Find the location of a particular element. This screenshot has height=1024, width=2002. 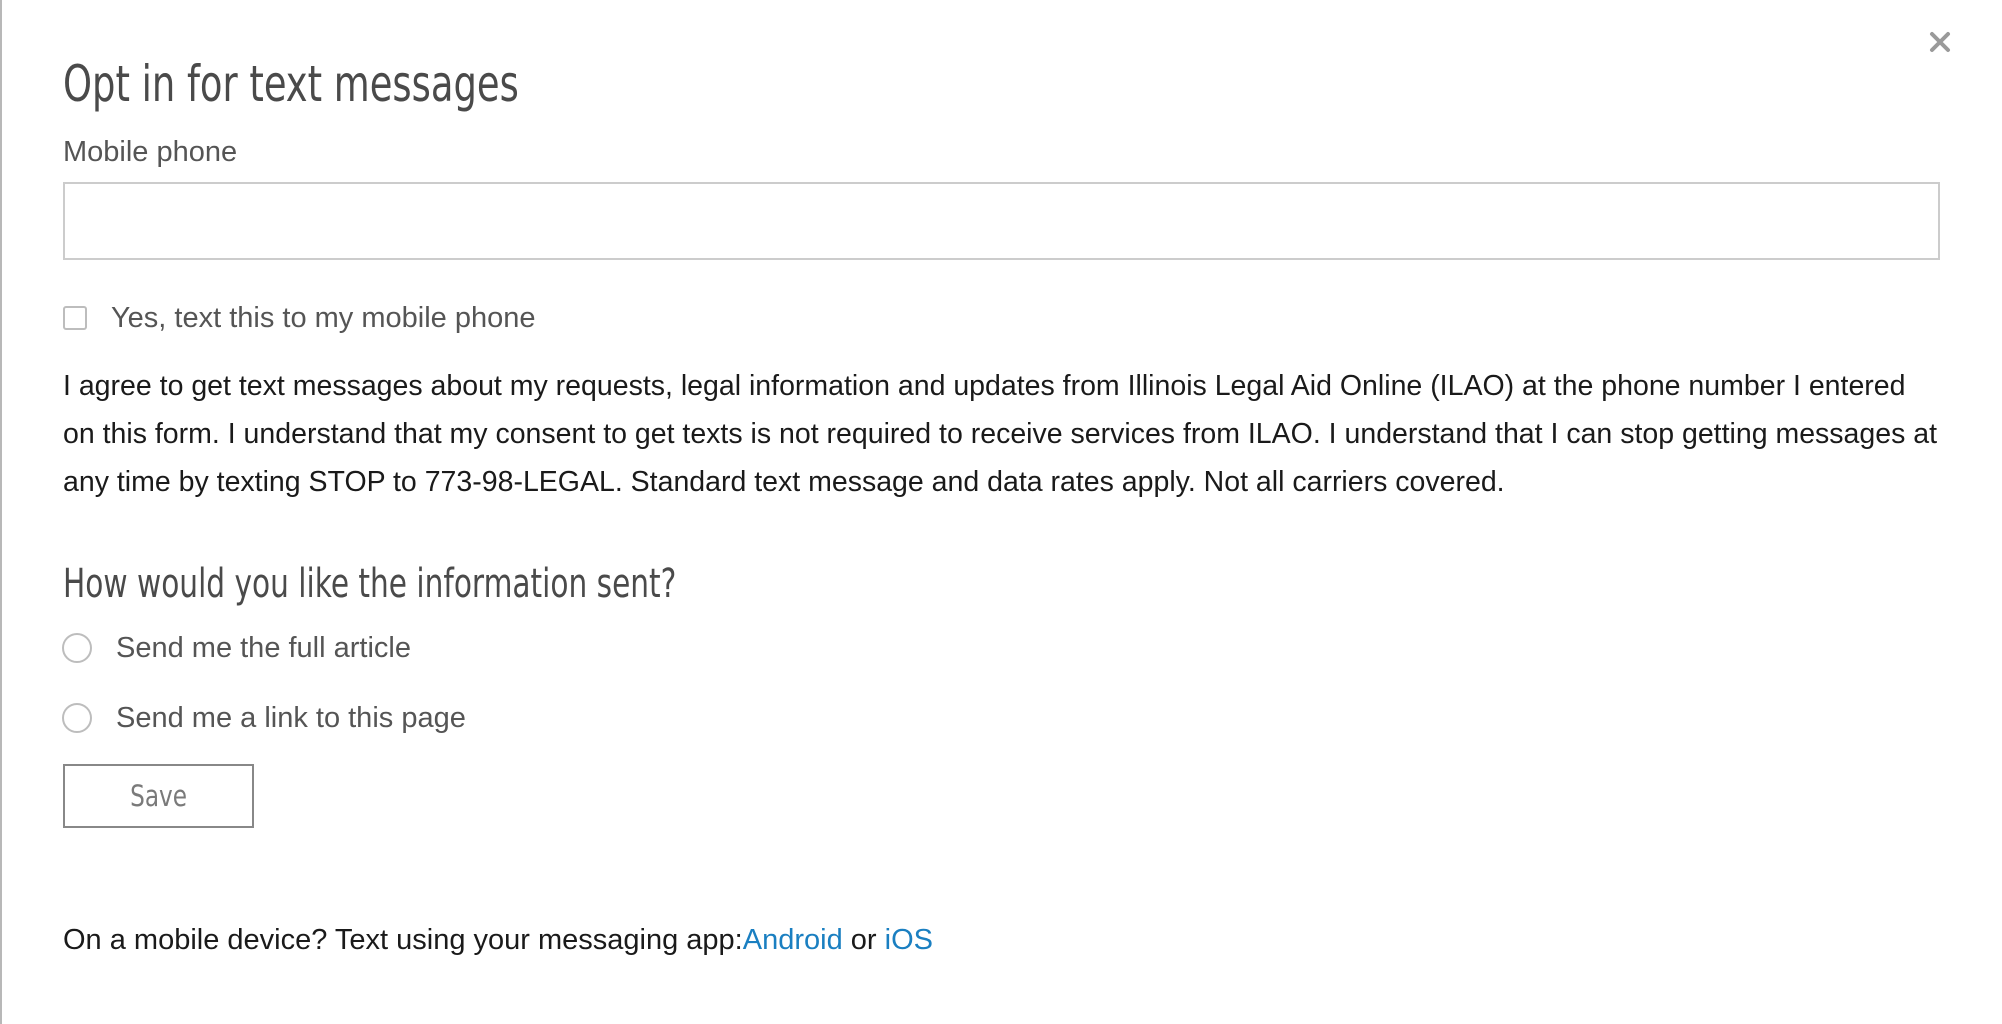

close-button is located at coordinates (1940, 42).